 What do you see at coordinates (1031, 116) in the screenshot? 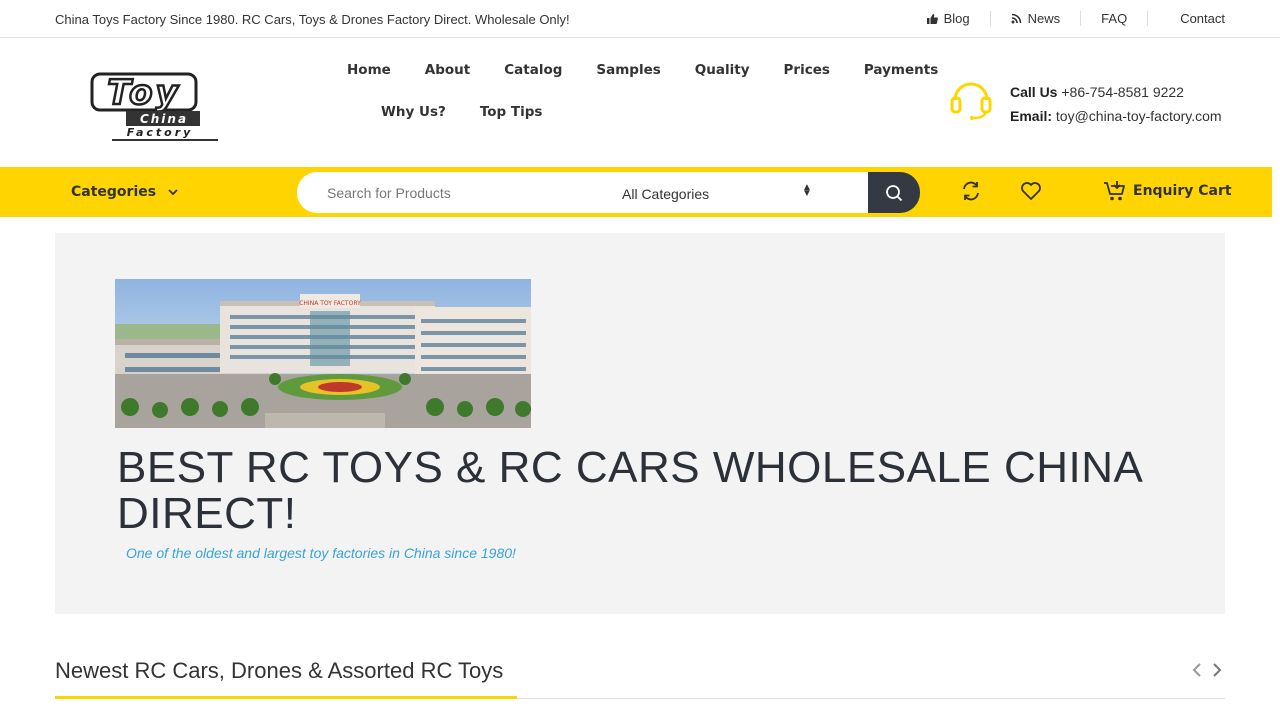
I see `email-label: Email:` at bounding box center [1031, 116].